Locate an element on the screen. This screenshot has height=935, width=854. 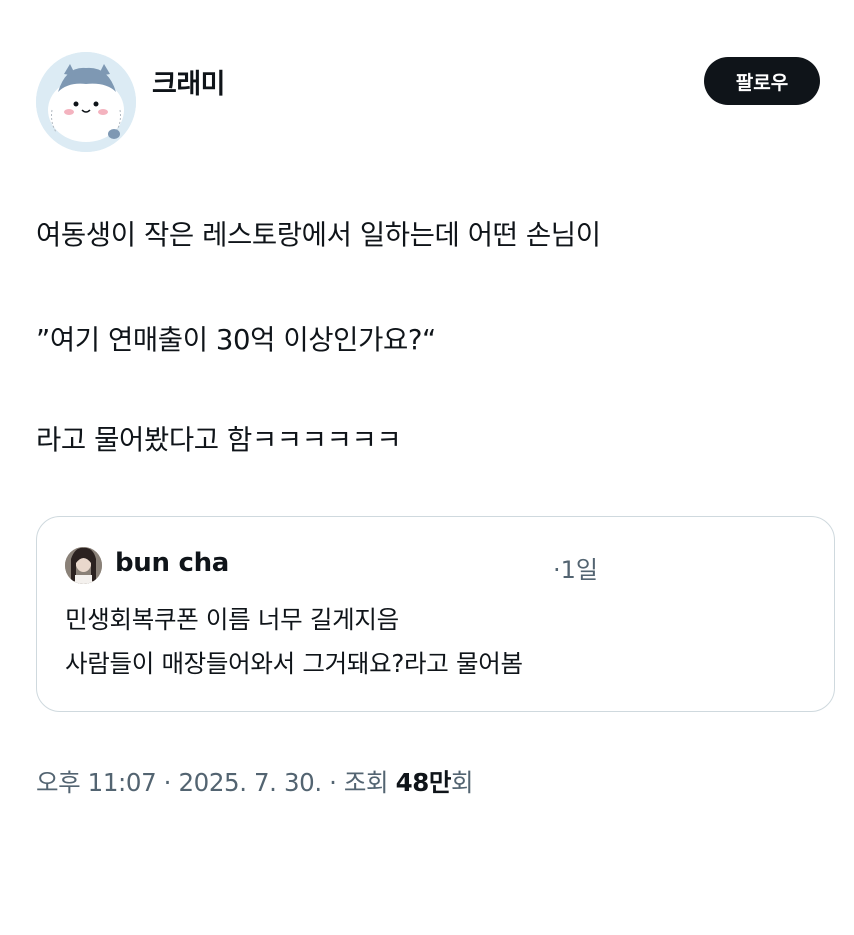
quote-author-avatar is located at coordinates (83, 565).